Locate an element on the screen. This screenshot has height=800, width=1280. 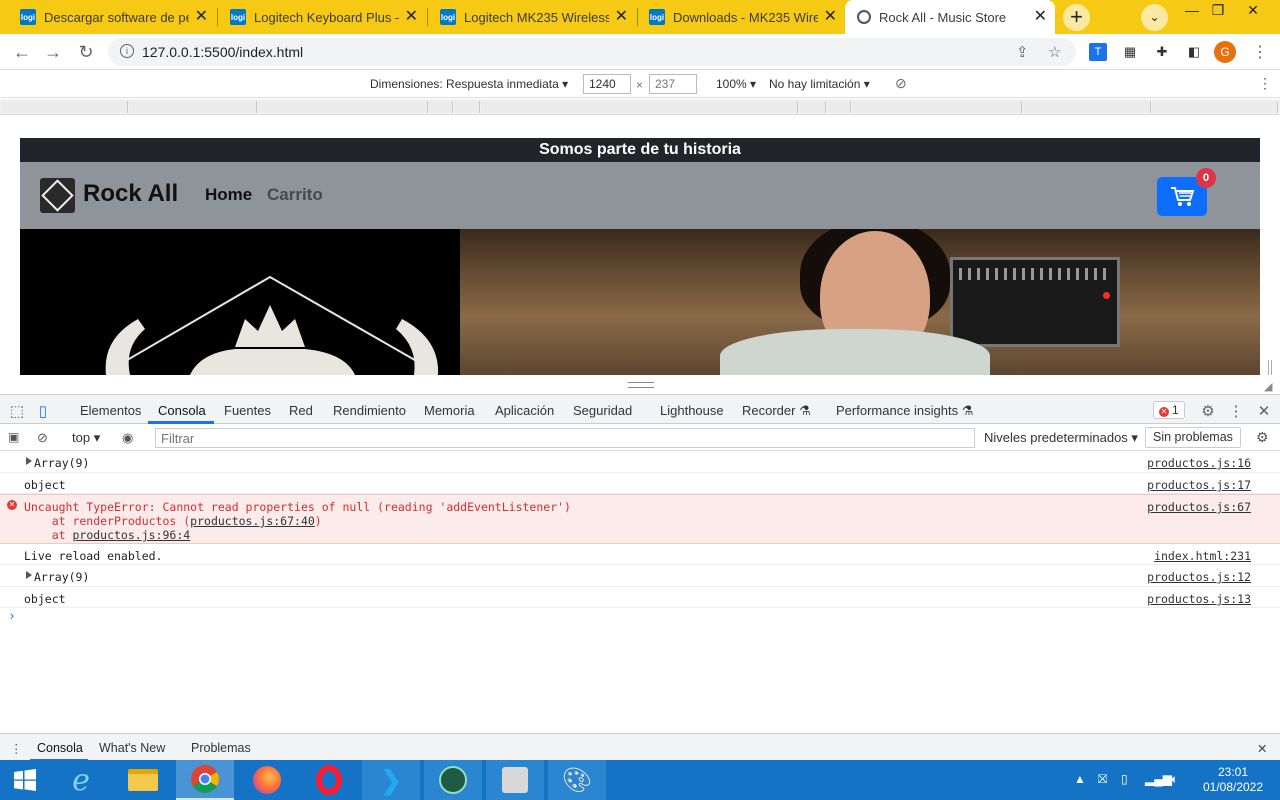
profile-avatar: G is located at coordinates (1225, 52).